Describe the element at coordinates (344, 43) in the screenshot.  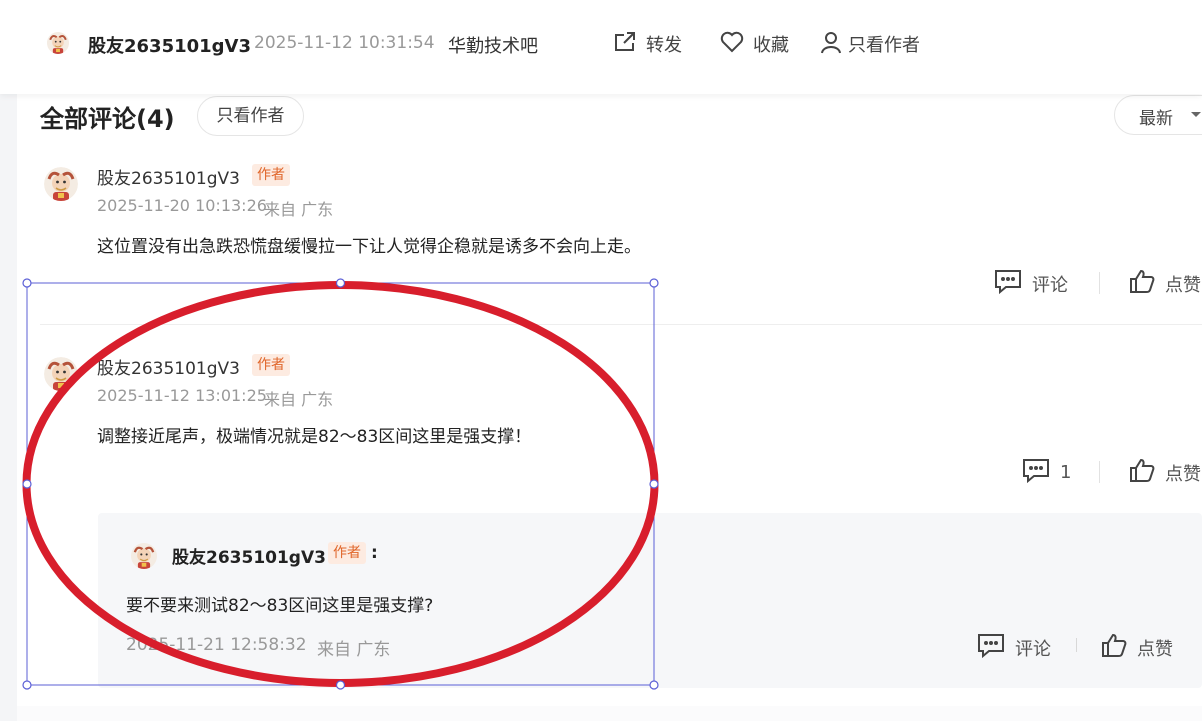
I see `post-timestamp: 2025-11-12 10:31:54` at that location.